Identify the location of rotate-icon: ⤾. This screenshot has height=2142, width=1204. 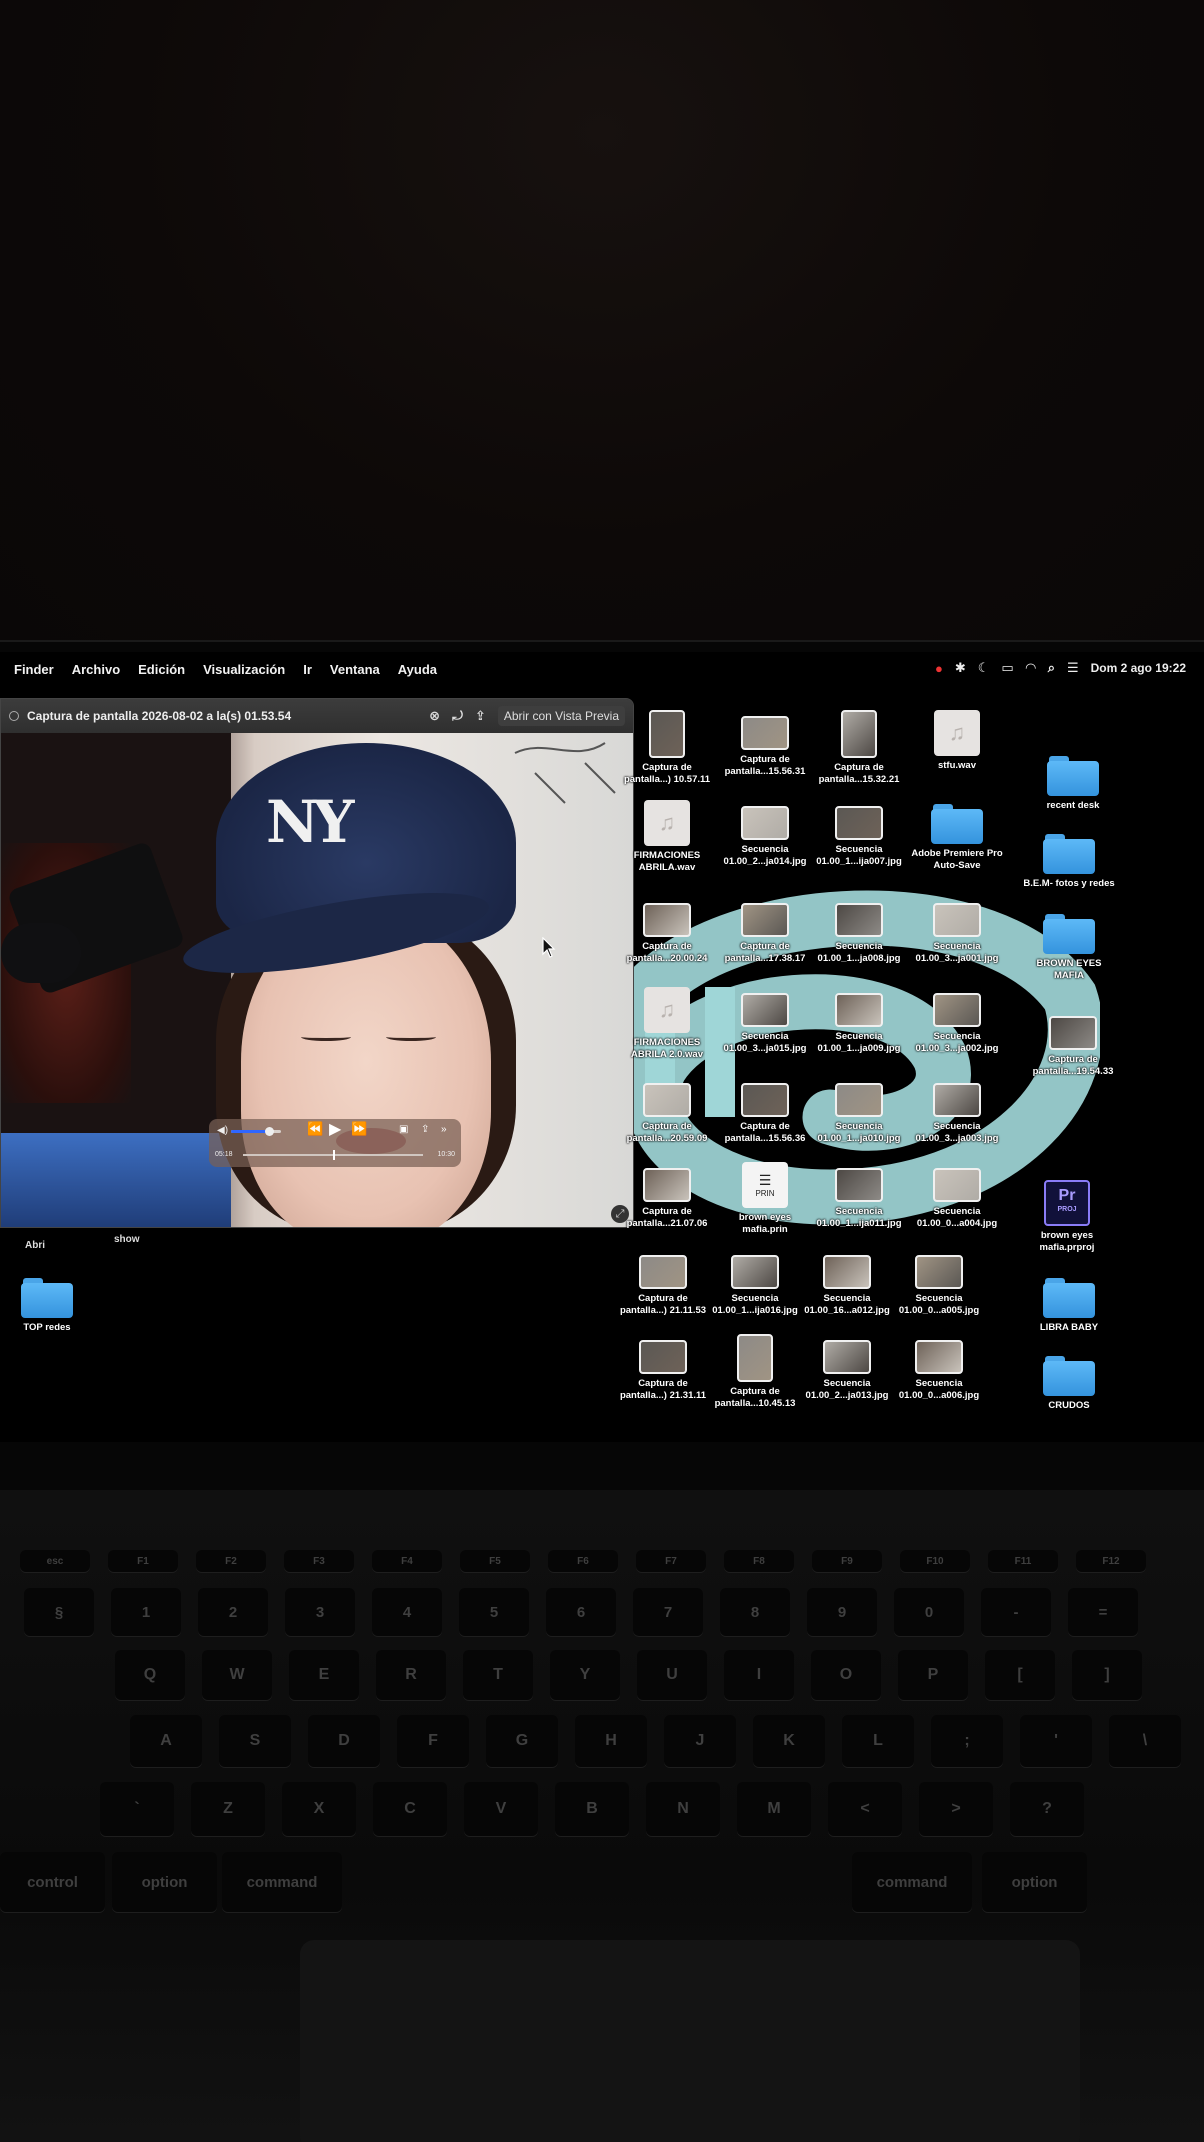
(457, 716).